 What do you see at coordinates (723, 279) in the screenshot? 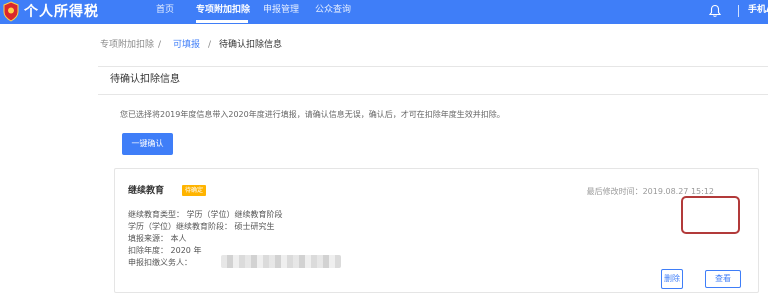
I see `view-button: 查看` at bounding box center [723, 279].